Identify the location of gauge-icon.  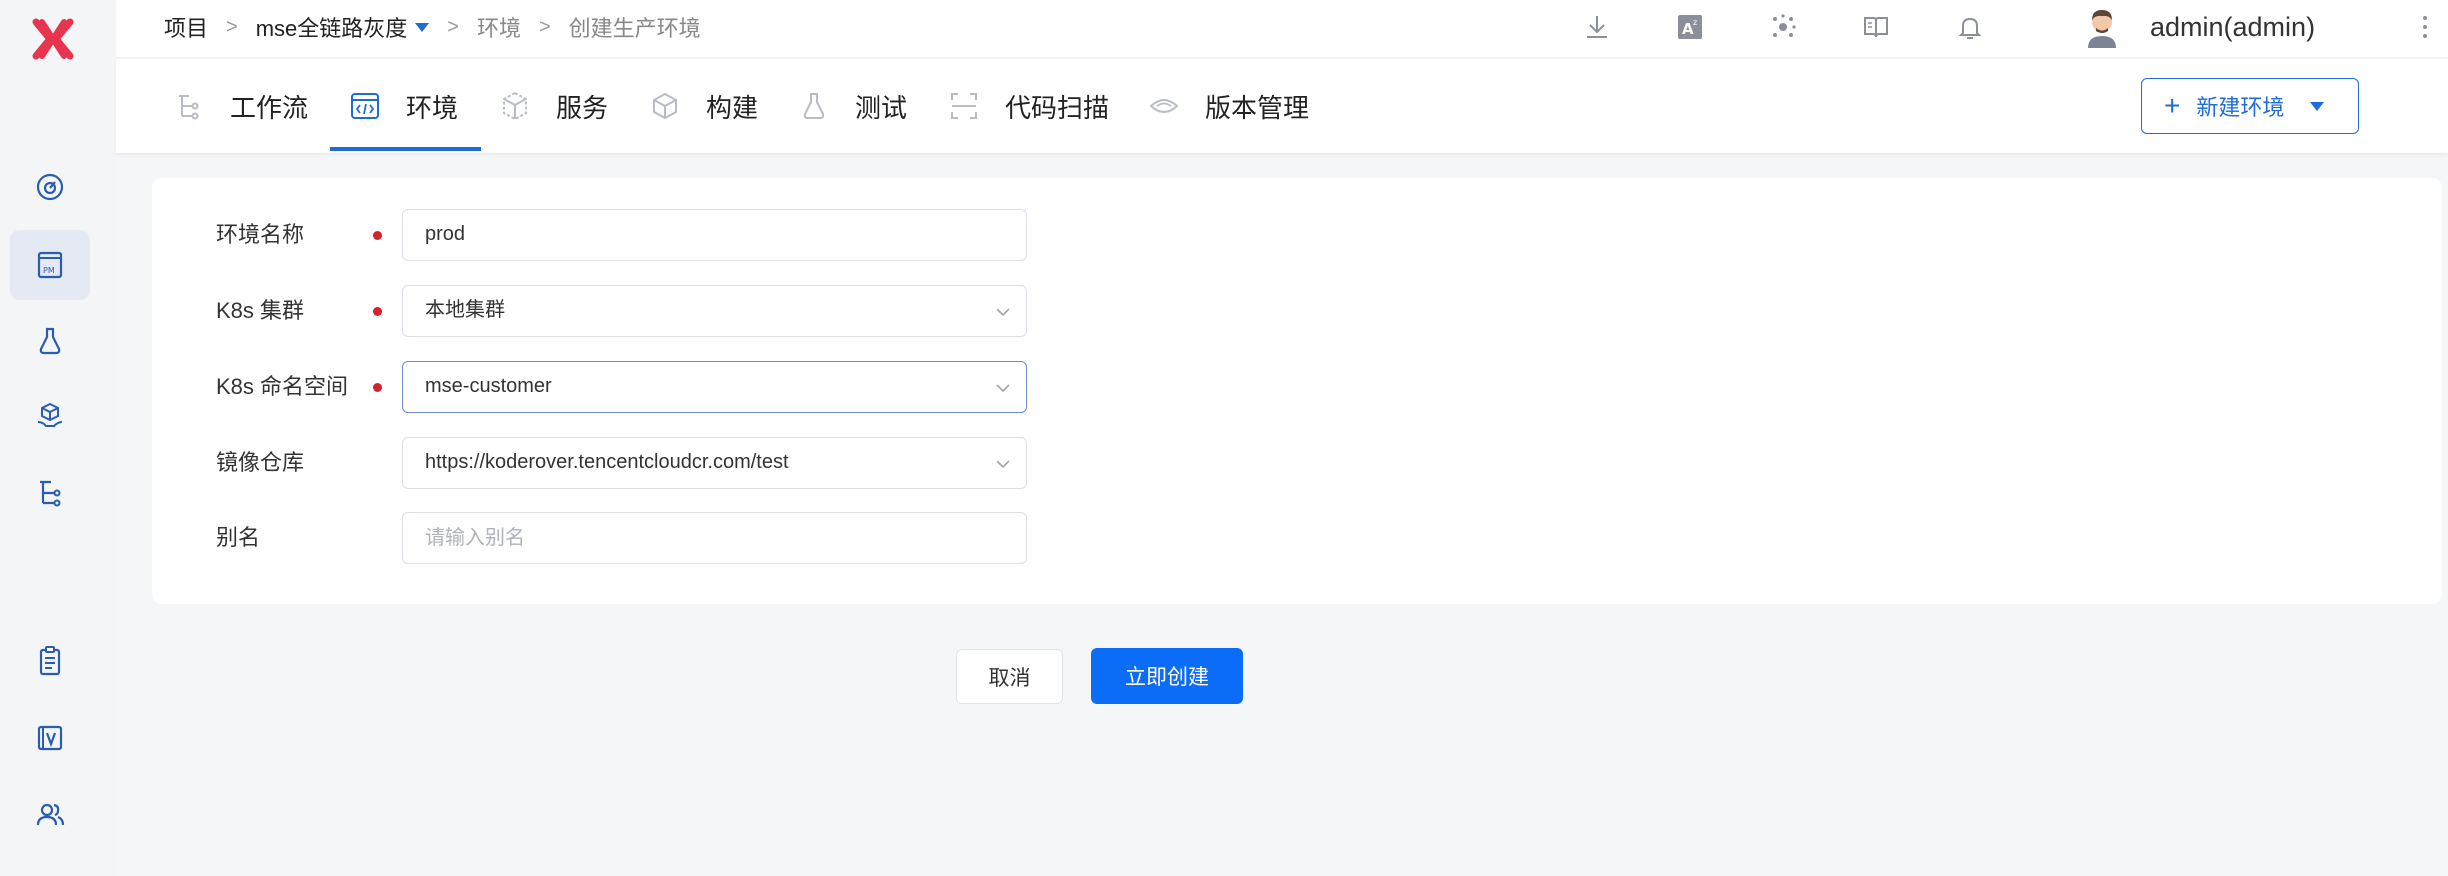
(50, 187).